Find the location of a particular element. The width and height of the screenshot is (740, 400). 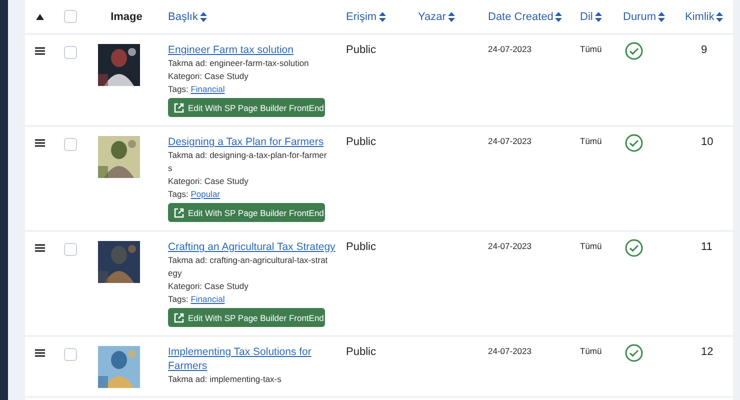

tags-text: Tags: Popular is located at coordinates (194, 194).